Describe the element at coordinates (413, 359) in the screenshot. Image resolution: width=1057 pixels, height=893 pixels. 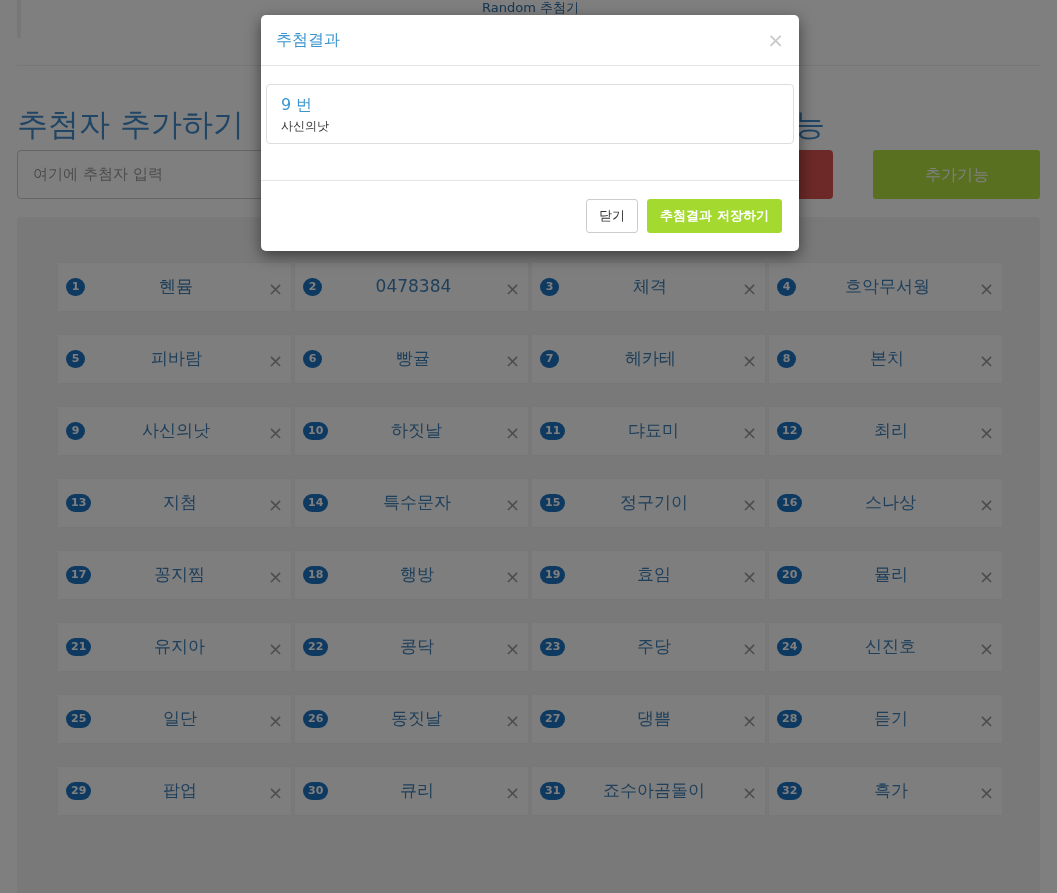
I see `entry-name: 빵귤` at that location.